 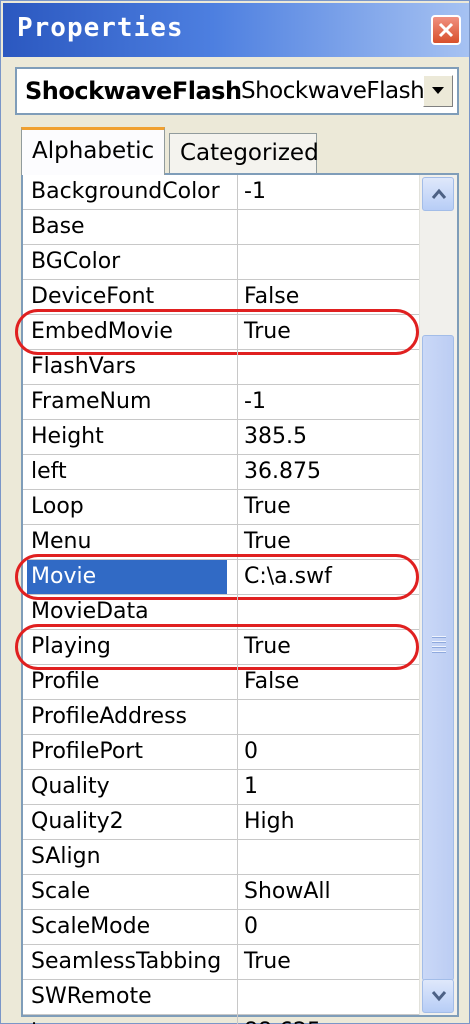 What do you see at coordinates (131, 682) in the screenshot?
I see `property-name: Profile` at bounding box center [131, 682].